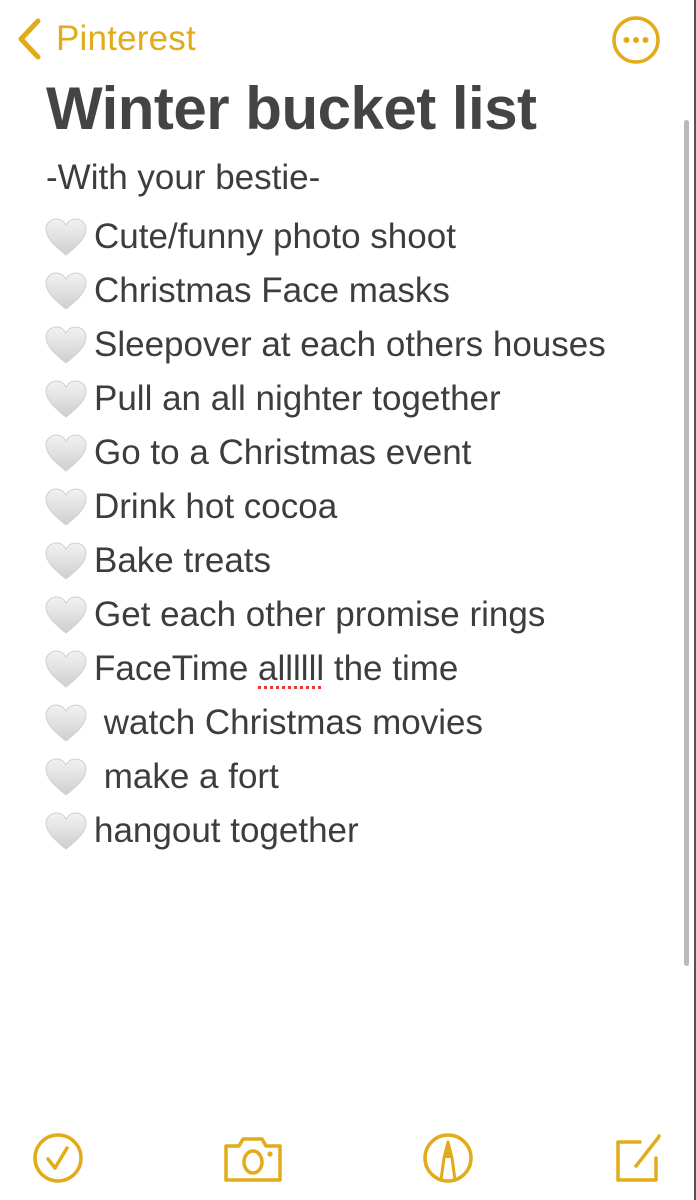 This screenshot has width=696, height=1200. What do you see at coordinates (288, 722) in the screenshot?
I see `list-item-text: watch Christmas movies` at bounding box center [288, 722].